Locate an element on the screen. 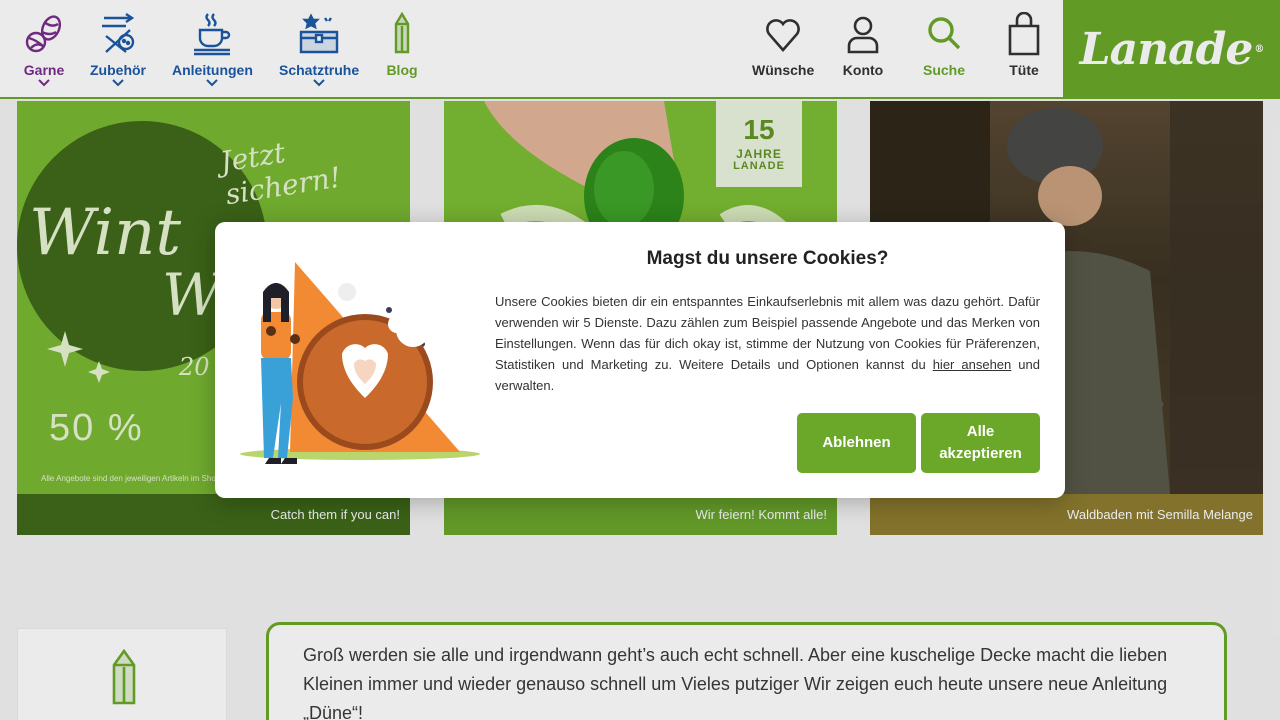 This screenshot has width=1280, height=720. user-icon is located at coordinates (863, 35).